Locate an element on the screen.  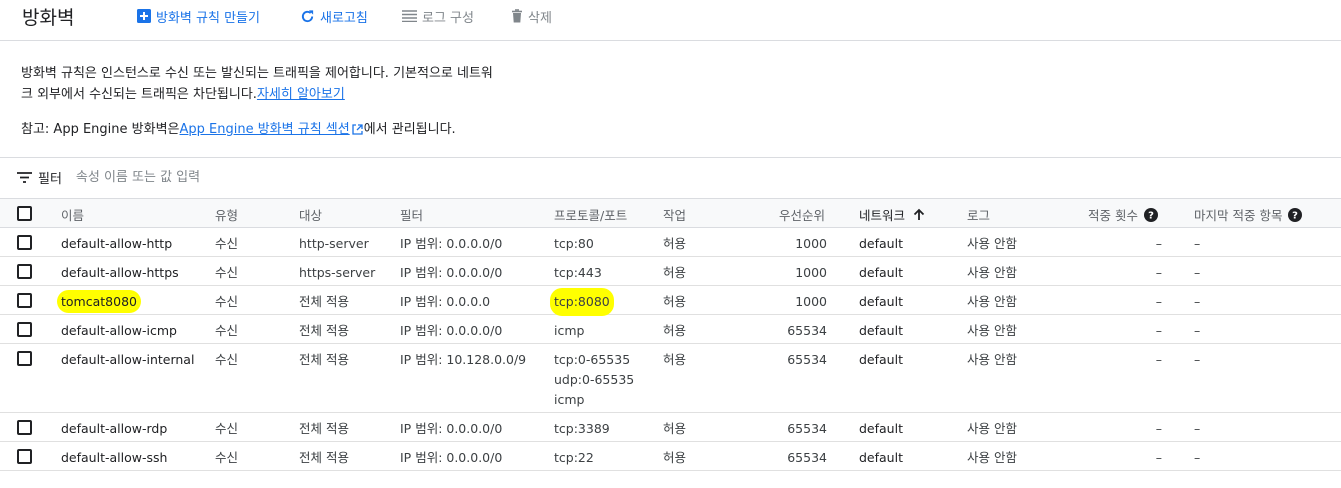
description-line-2: 크 외부에서 수신되는 트래픽은 차단됩니다.자세히 알아보기 is located at coordinates (281, 94).